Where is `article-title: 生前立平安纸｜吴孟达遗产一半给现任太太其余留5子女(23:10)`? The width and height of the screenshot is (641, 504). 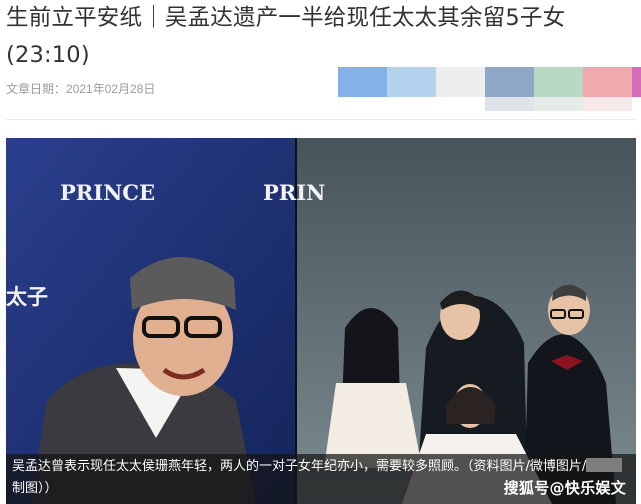
article-title: 生前立平安纸｜吴孟达遗产一半给现任太太其余留5子女(23:10) is located at coordinates (286, 36).